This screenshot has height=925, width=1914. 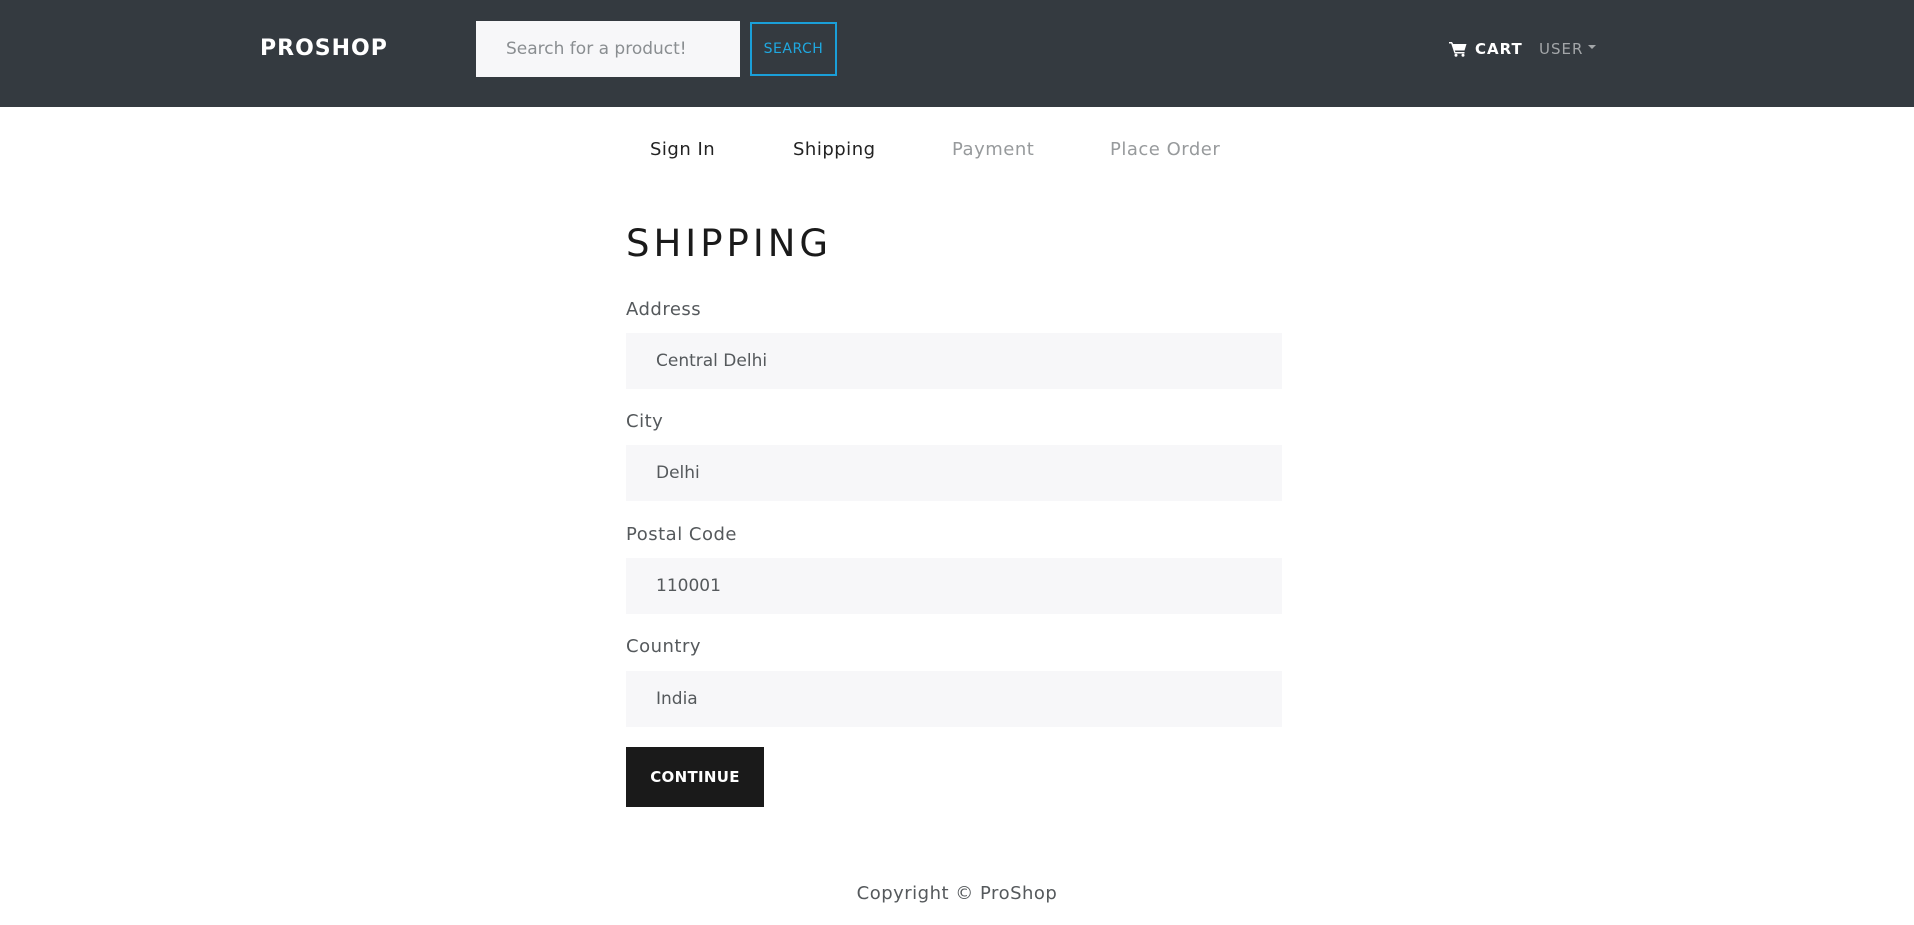 What do you see at coordinates (681, 534) in the screenshot?
I see `postal-code-label: Postal Code` at bounding box center [681, 534].